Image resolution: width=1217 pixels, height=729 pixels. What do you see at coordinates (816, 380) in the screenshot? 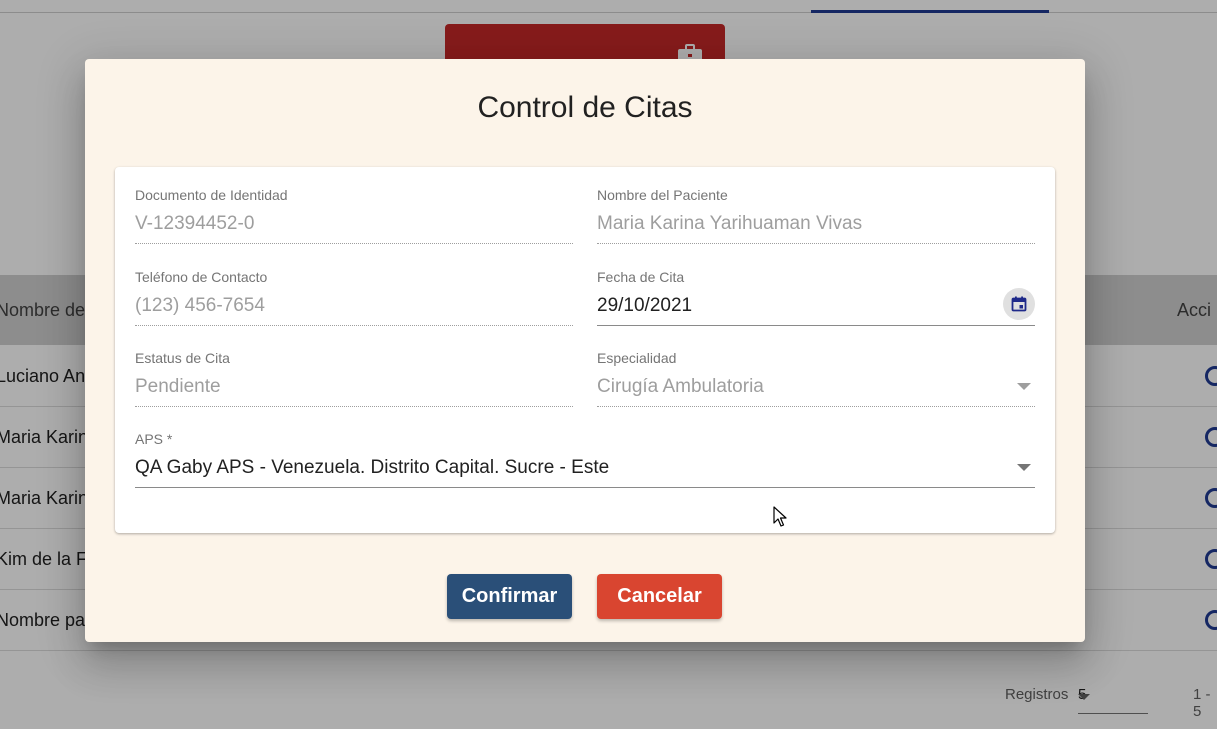
I see `especialidad-select: Especialidad Cirugía Ambulatoria` at bounding box center [816, 380].